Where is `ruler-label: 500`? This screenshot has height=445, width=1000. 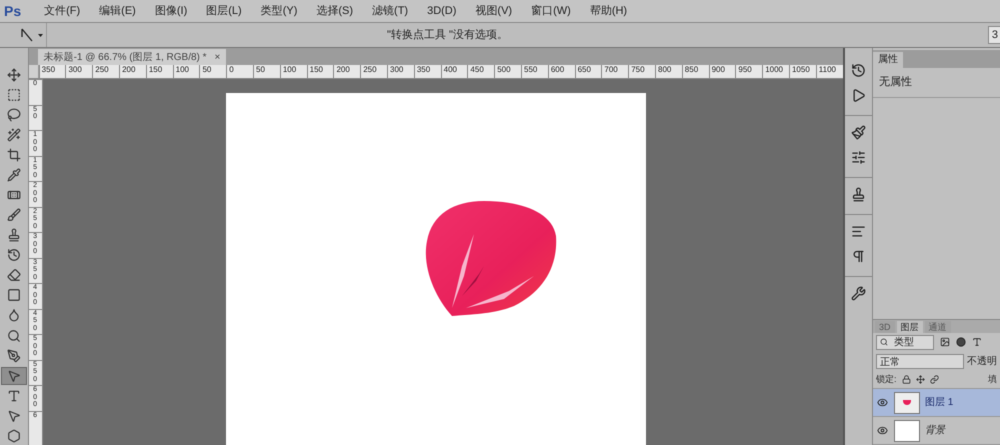 ruler-label: 500 is located at coordinates (508, 71).